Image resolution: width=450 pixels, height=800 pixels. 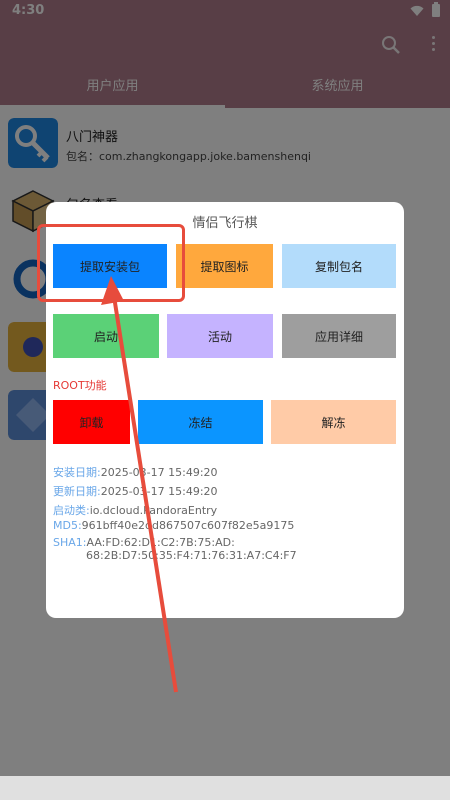 What do you see at coordinates (139, 484) in the screenshot?
I see `annotation-arrow-icon` at bounding box center [139, 484].